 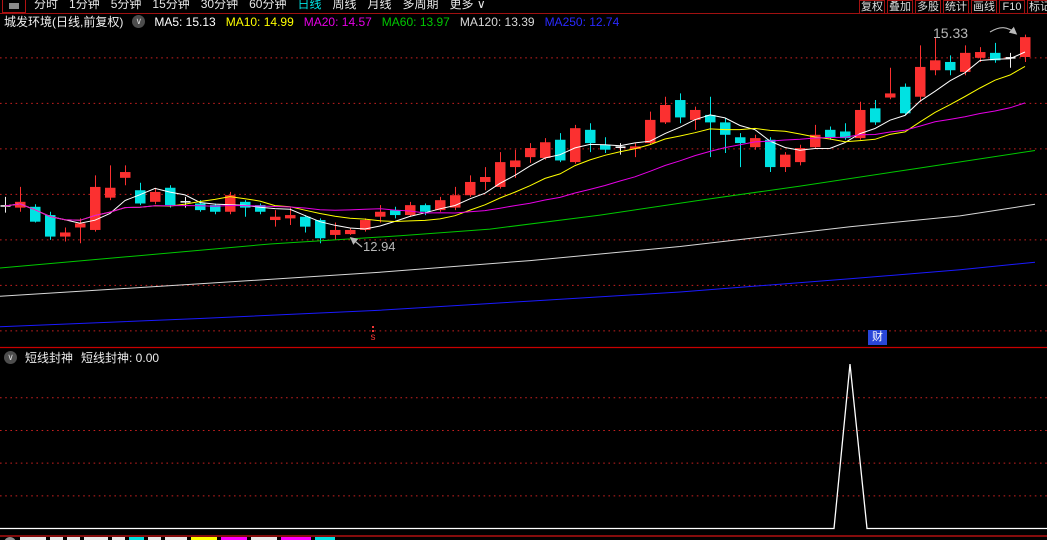 I want to click on toolbar-button-叠加: 叠加, so click(x=900, y=6).